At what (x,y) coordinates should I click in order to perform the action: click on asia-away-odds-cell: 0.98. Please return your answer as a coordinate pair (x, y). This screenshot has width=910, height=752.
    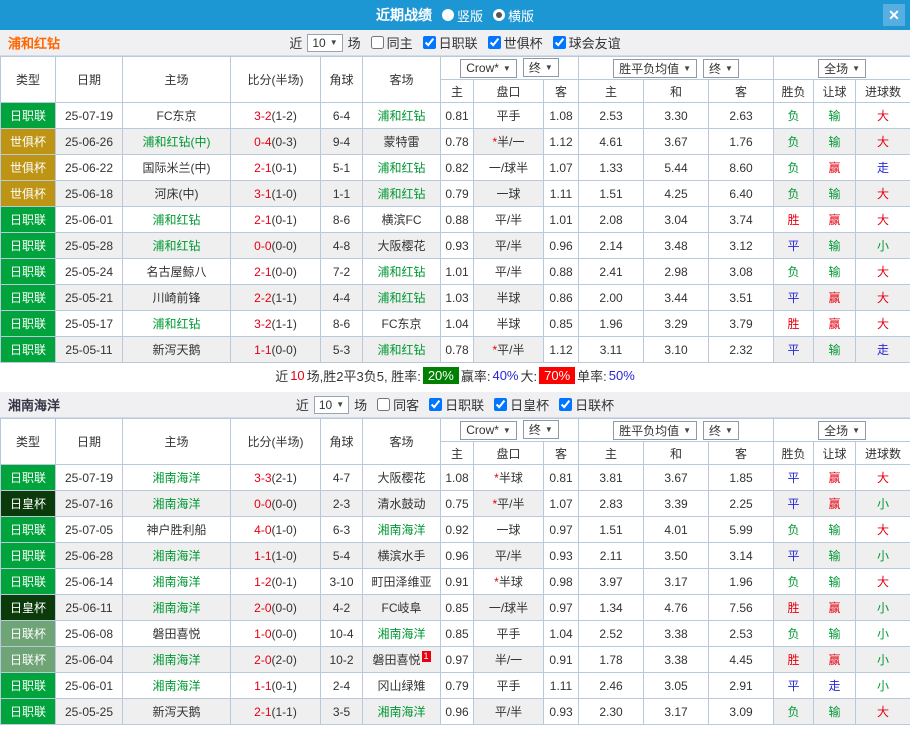
    Looking at the image, I should click on (561, 581).